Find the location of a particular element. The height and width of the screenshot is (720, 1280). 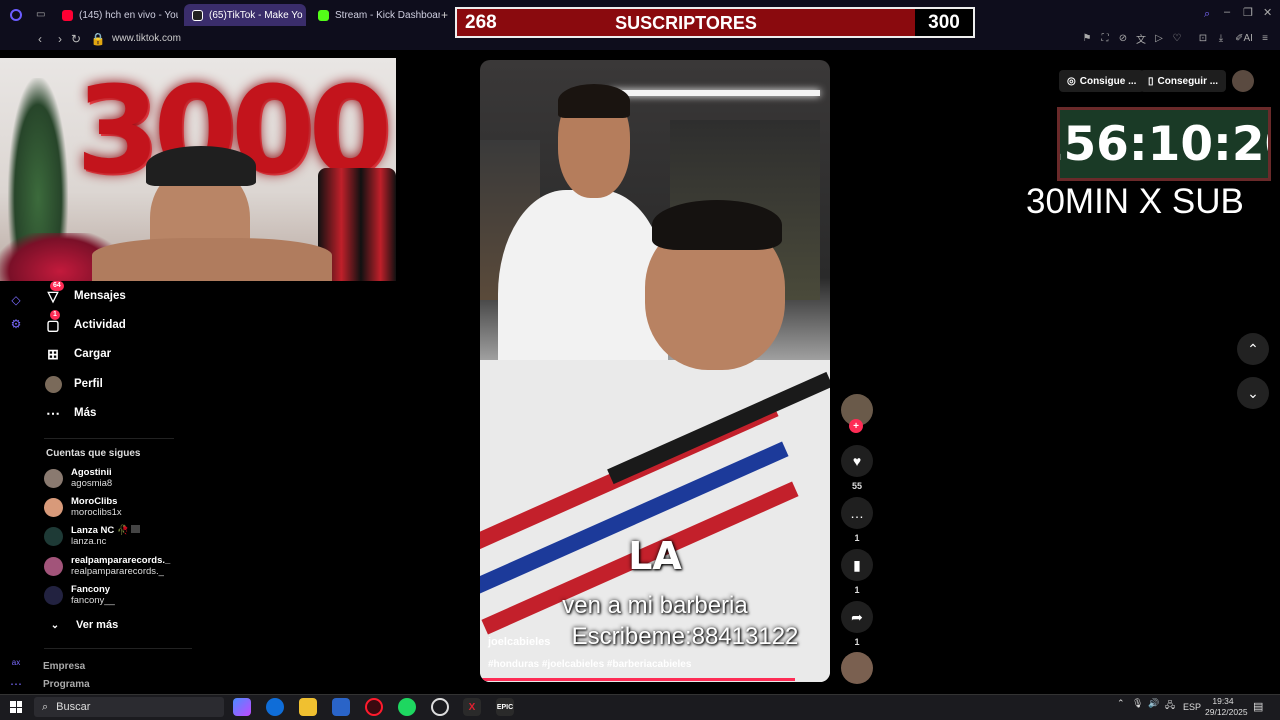

phone-icon: ▯ is located at coordinates (1151, 81).